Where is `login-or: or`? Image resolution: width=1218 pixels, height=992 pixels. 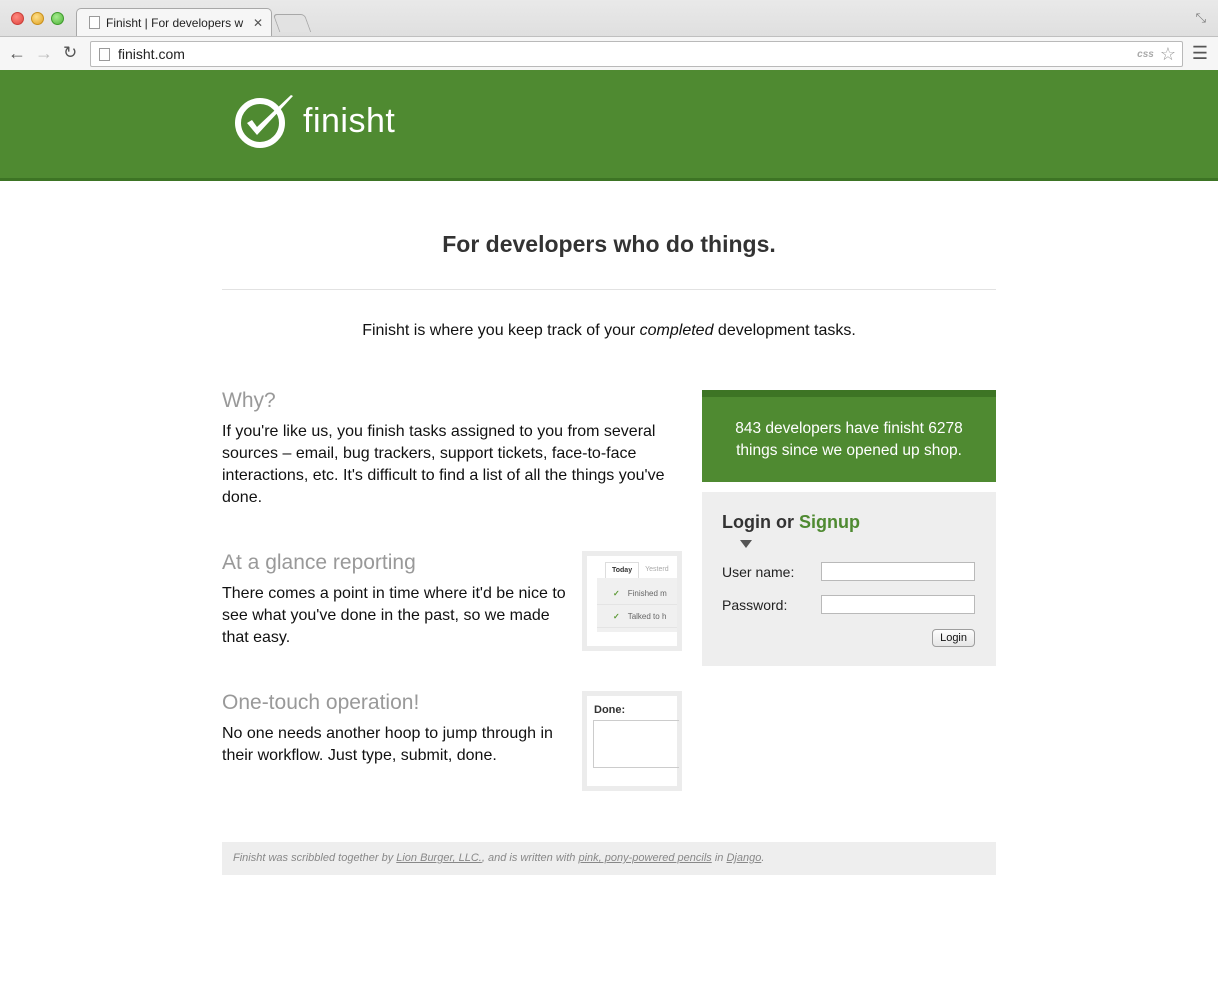
login-or: or is located at coordinates (784, 522).